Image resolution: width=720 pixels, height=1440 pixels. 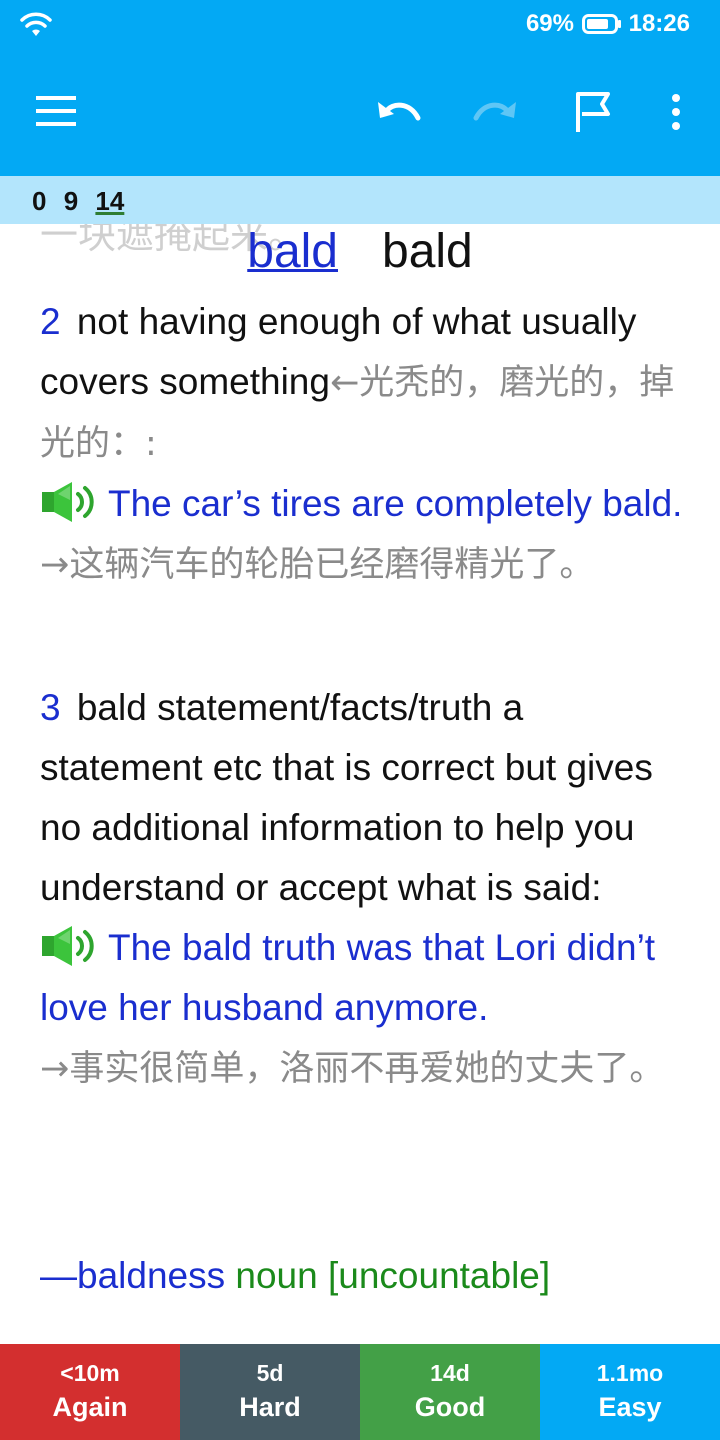 What do you see at coordinates (676, 112) in the screenshot?
I see `more-vert-icon` at bounding box center [676, 112].